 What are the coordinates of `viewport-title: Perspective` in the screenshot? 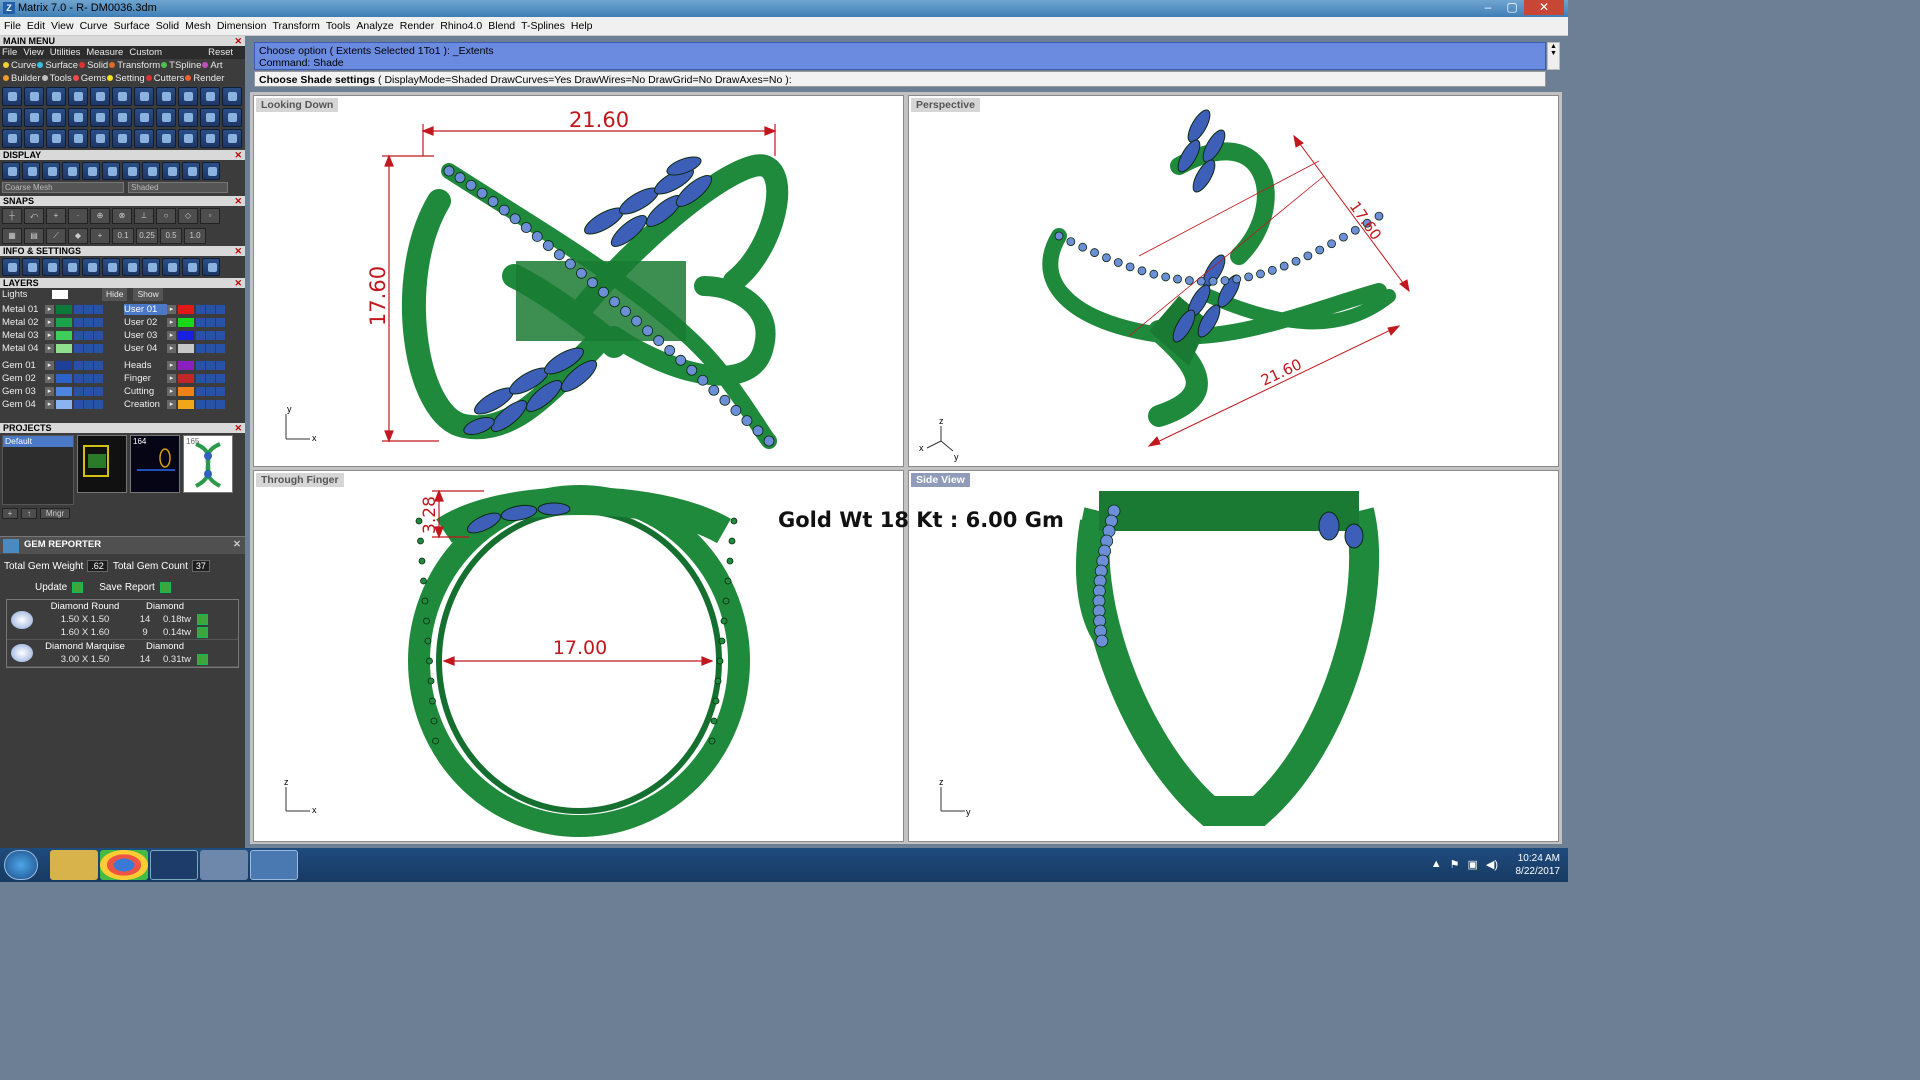 It's located at (945, 105).